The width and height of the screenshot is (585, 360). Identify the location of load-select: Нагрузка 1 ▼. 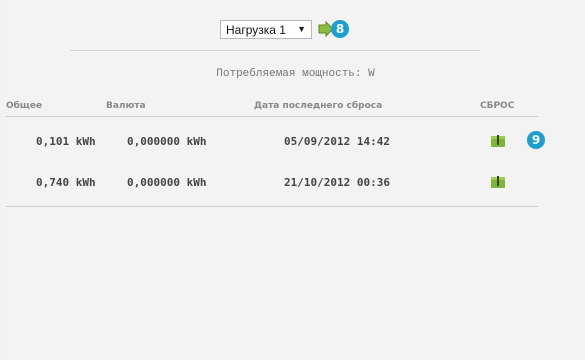
(266, 29).